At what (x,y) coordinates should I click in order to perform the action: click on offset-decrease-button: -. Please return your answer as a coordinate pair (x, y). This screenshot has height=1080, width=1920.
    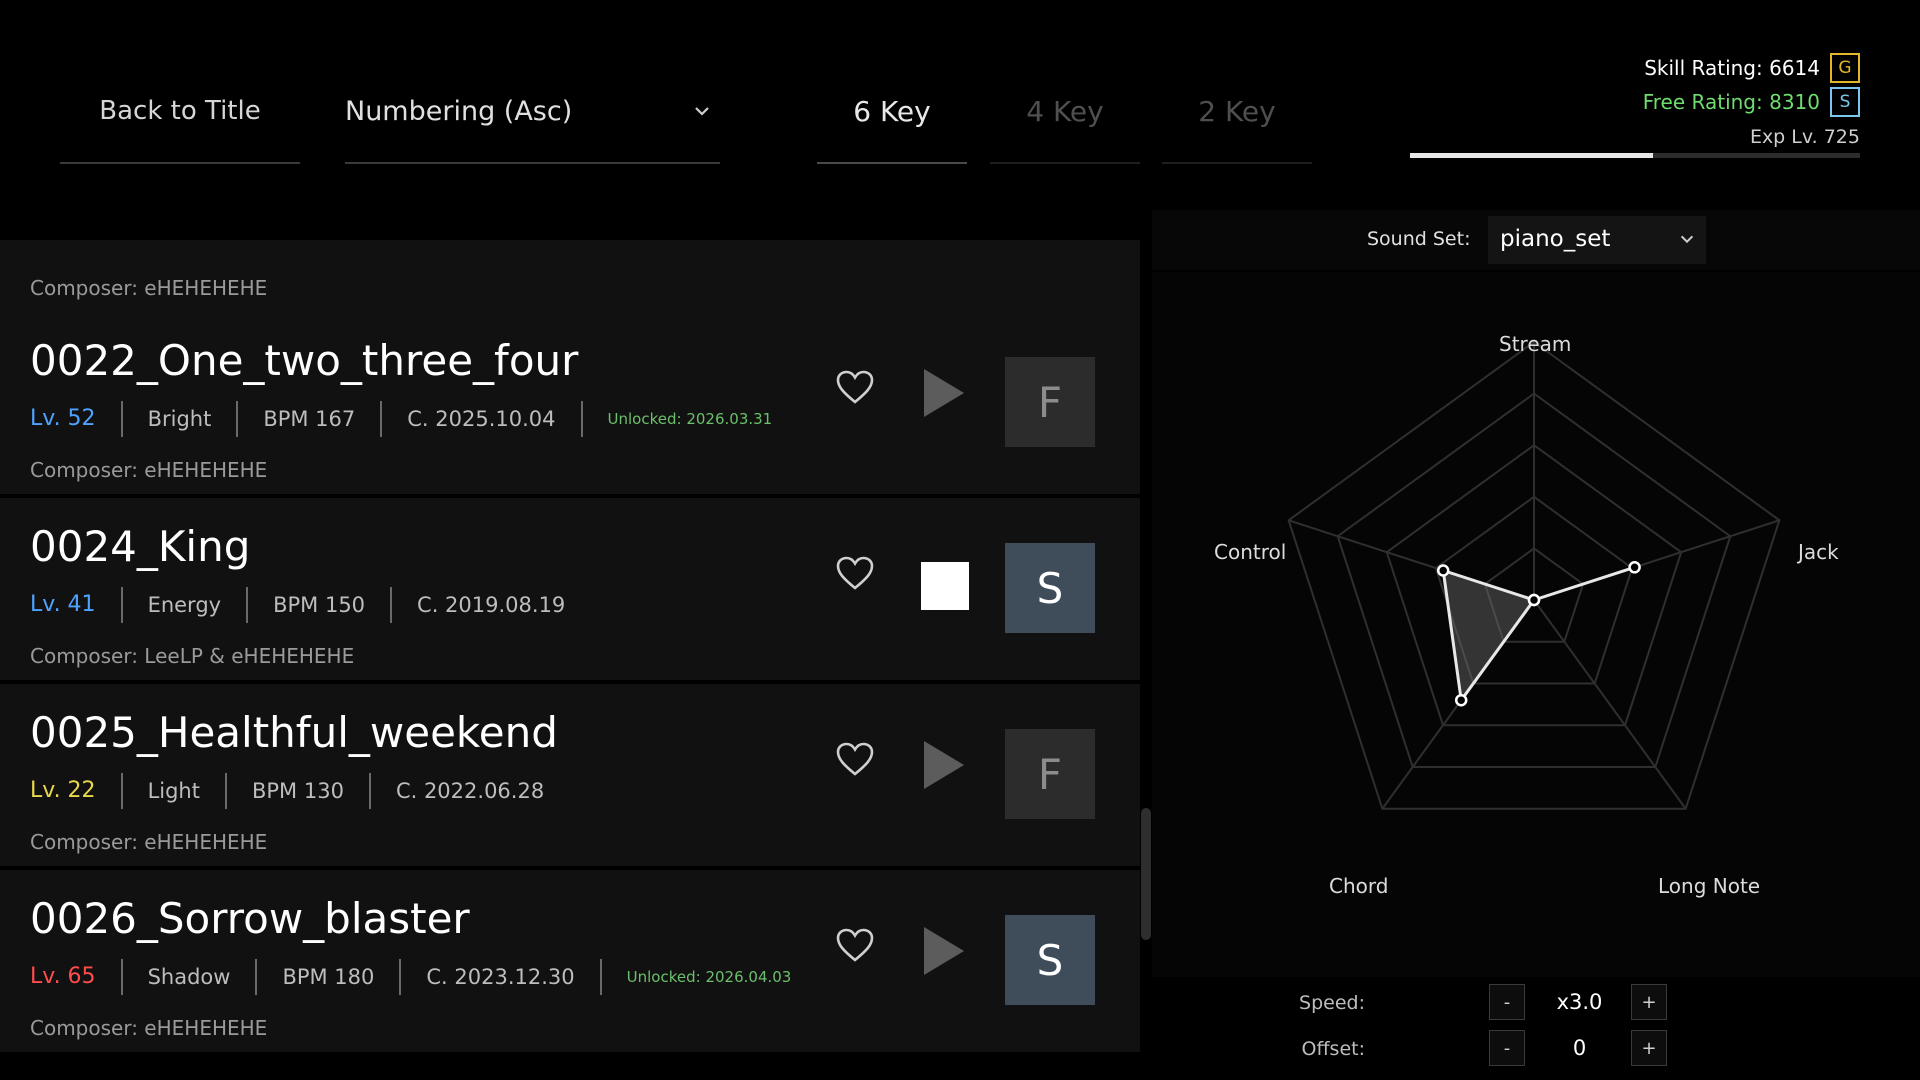
    Looking at the image, I should click on (1507, 1048).